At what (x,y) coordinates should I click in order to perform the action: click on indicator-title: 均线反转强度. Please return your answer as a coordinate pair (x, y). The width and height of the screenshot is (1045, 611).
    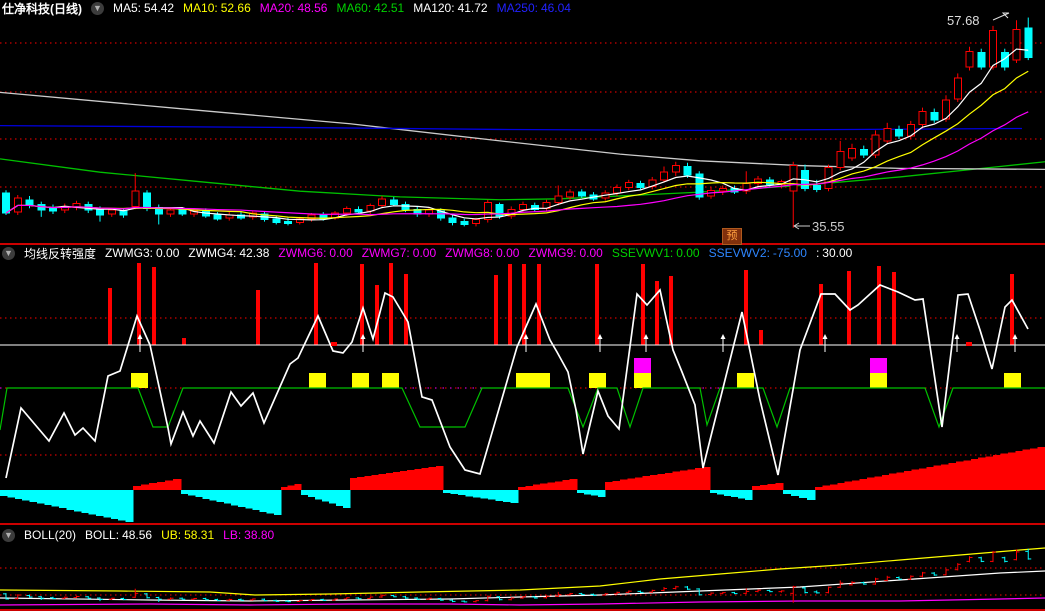
    Looking at the image, I should click on (60, 253).